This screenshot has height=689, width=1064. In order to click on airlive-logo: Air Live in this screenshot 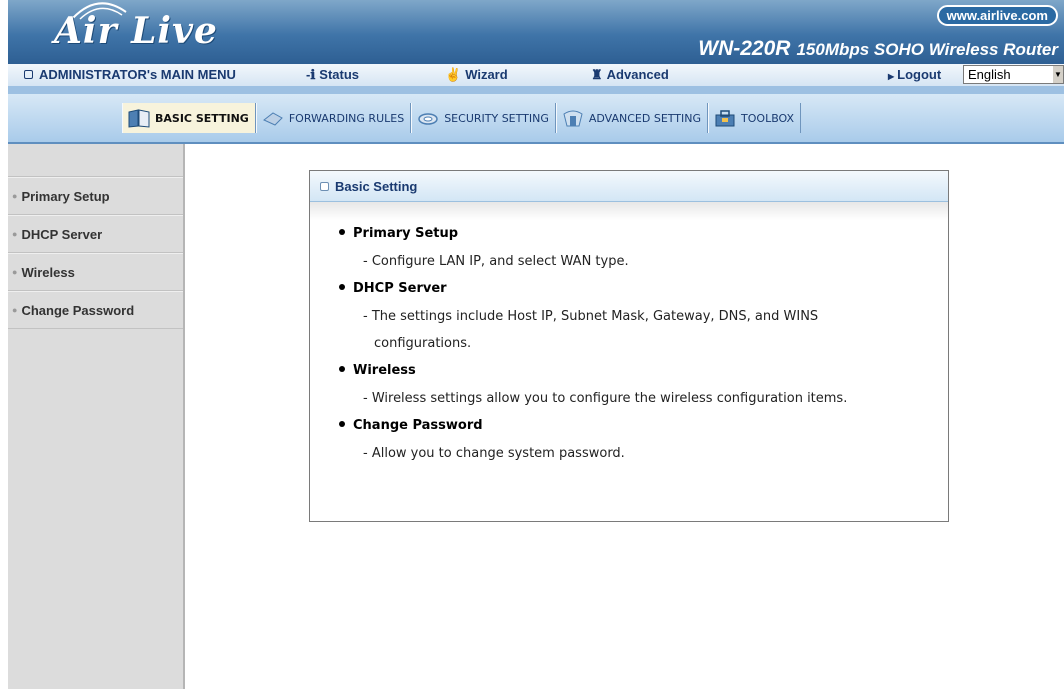, I will do `click(136, 31)`.